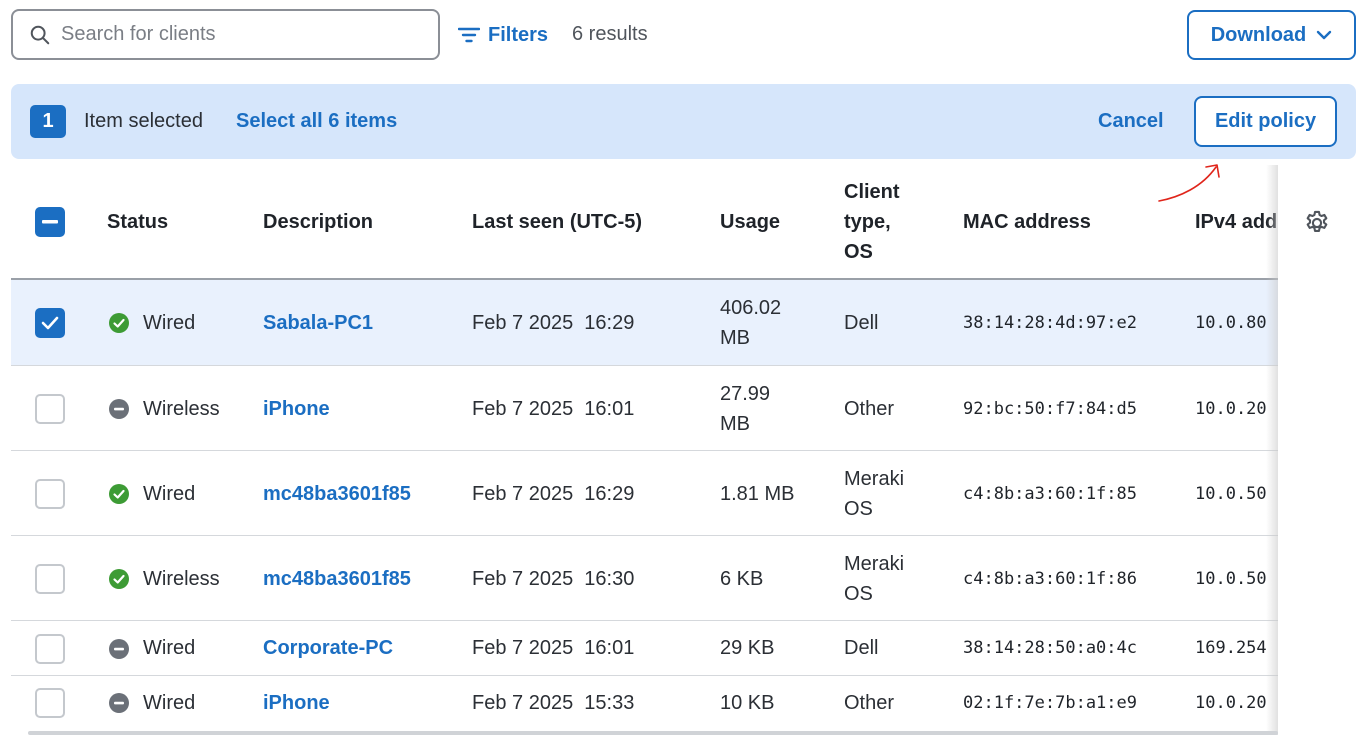 Image resolution: width=1362 pixels, height=735 pixels. Describe the element at coordinates (40, 34) in the screenshot. I see `search-icon` at that location.